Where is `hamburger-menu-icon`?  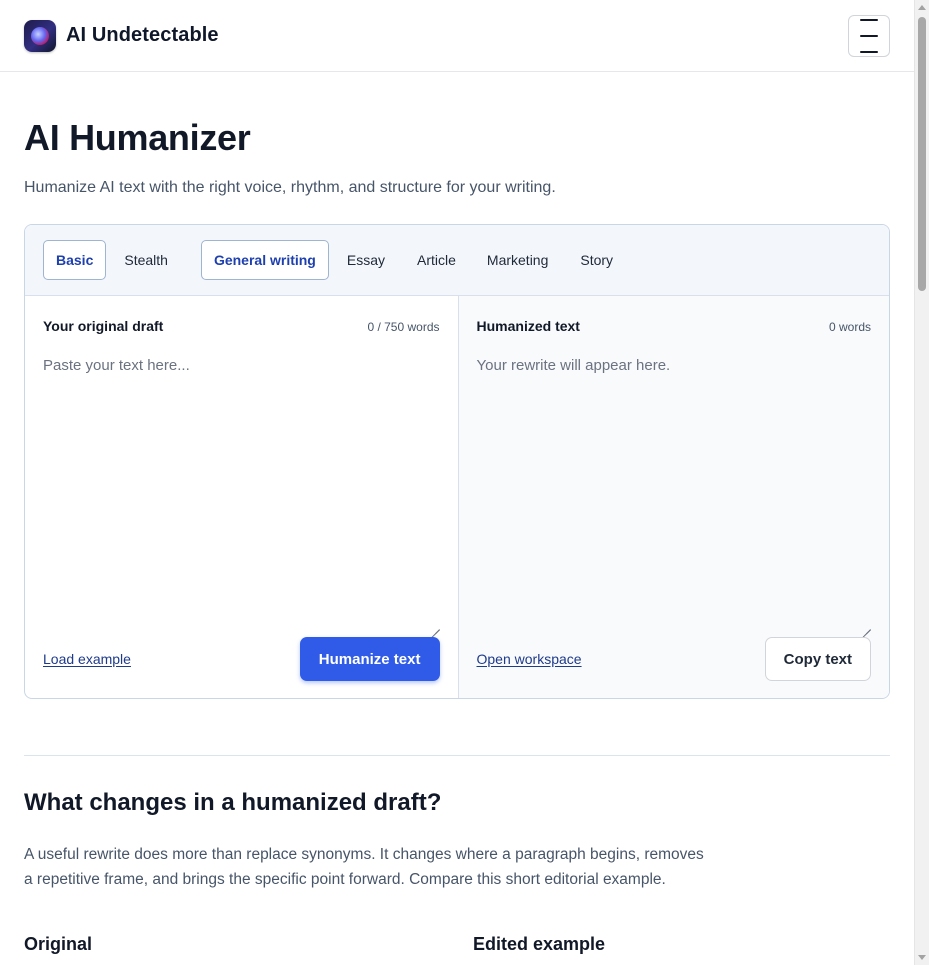 hamburger-menu-icon is located at coordinates (869, 35).